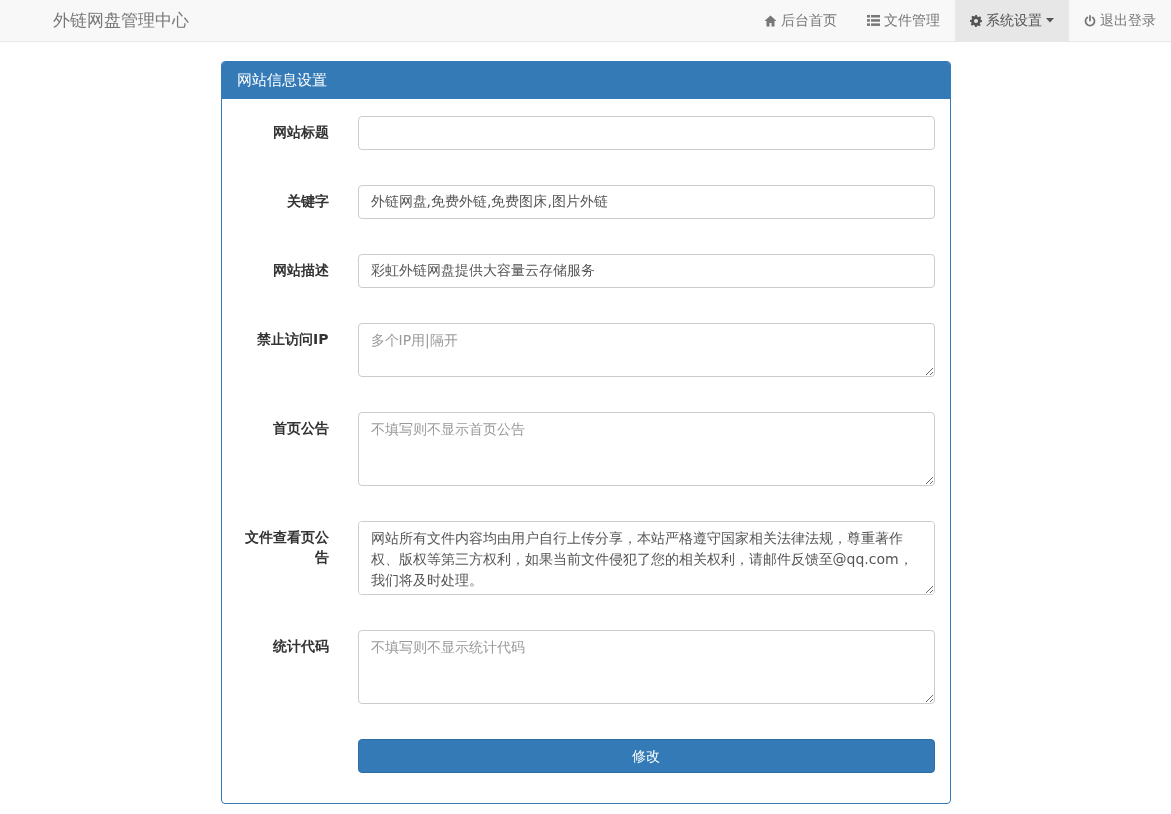  Describe the element at coordinates (292, 339) in the screenshot. I see `field-label: 禁止访问IP` at that location.